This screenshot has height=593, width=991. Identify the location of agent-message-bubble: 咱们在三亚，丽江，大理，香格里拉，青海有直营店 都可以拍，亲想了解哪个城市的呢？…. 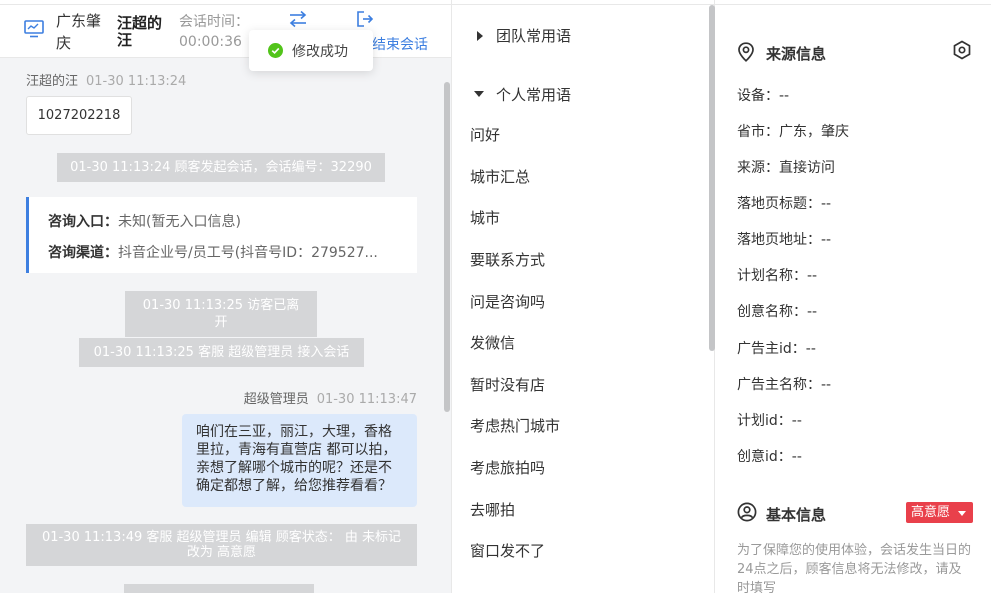
(299, 460).